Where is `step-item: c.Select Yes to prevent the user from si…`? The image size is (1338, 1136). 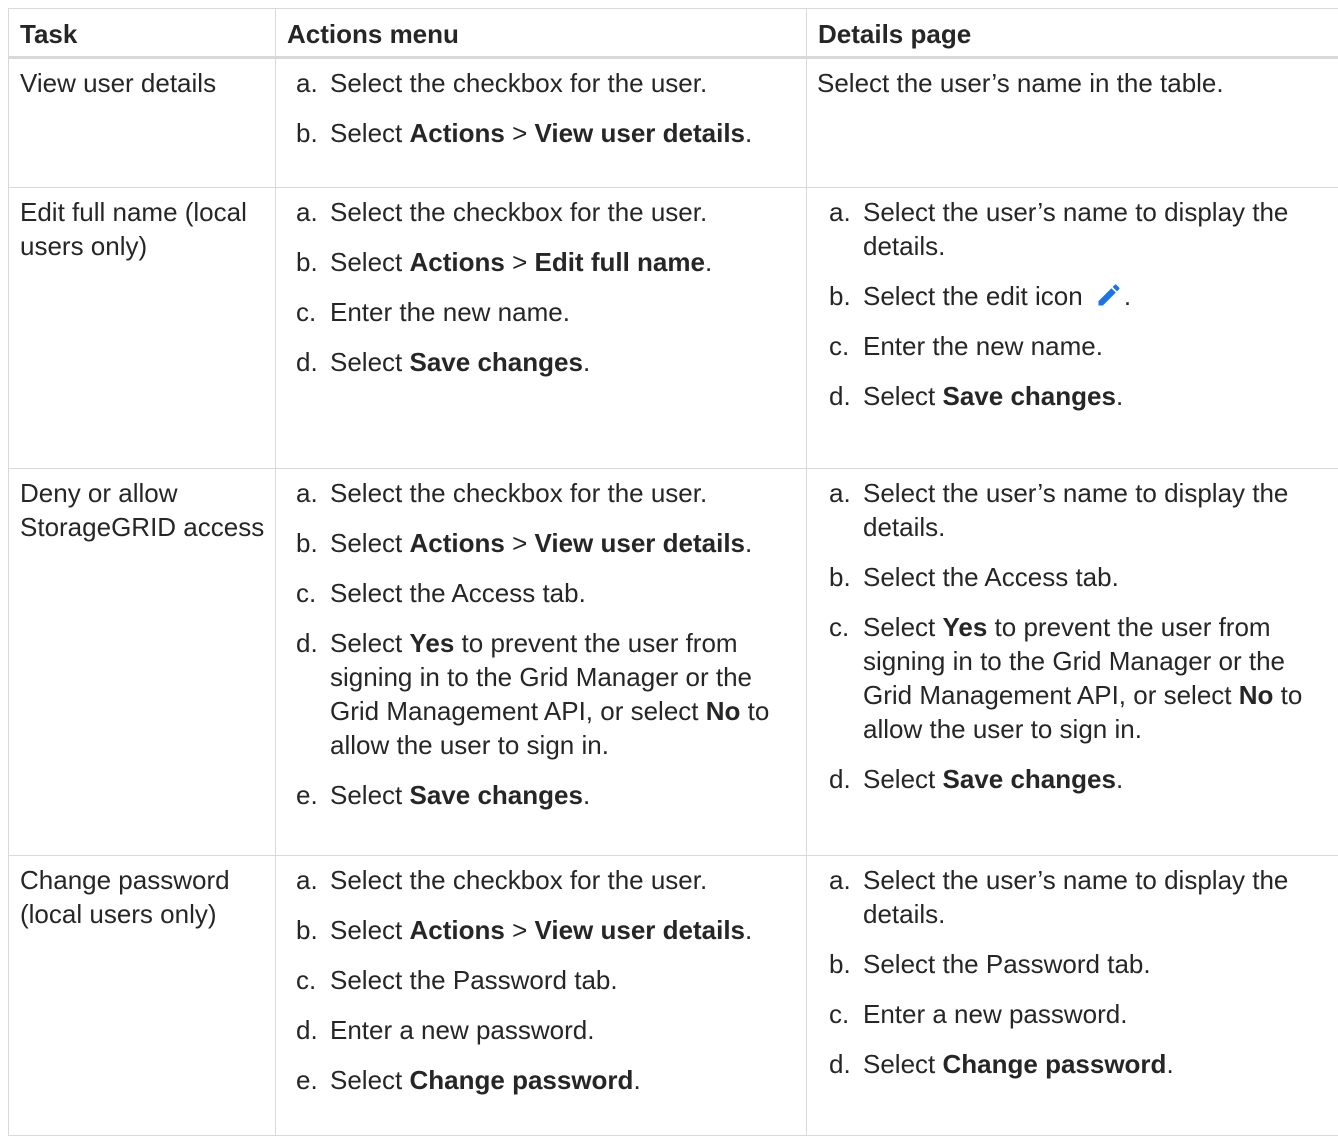 step-item: c.Select Yes to prevent the user from si… is located at coordinates (1095, 678).